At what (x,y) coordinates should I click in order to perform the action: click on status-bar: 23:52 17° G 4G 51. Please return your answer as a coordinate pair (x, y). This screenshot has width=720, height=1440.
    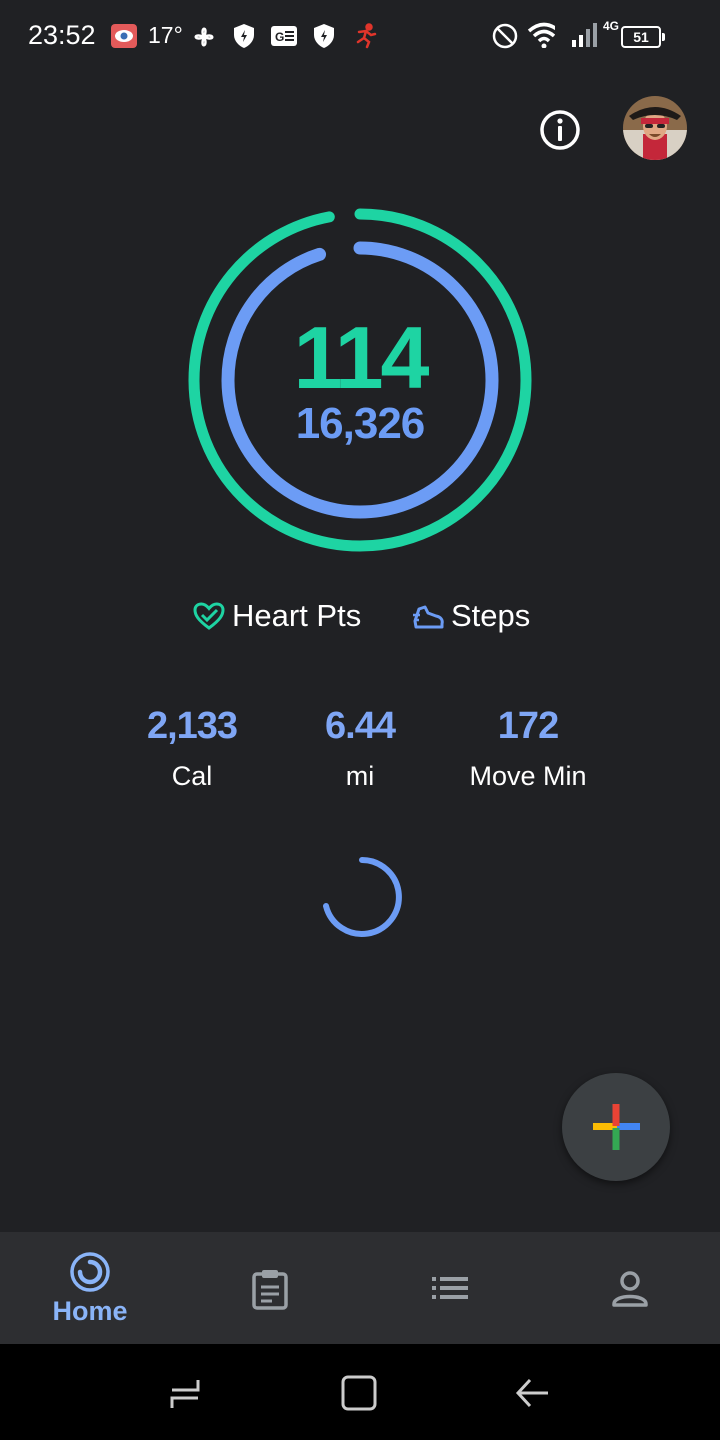
    Looking at the image, I should click on (360, 36).